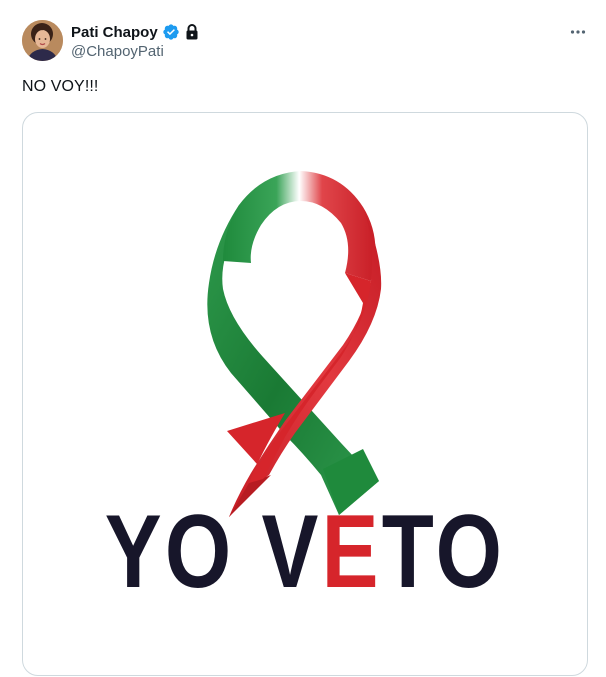 This screenshot has width=606, height=677. I want to click on name-row: Pati Chapoy, so click(135, 32).